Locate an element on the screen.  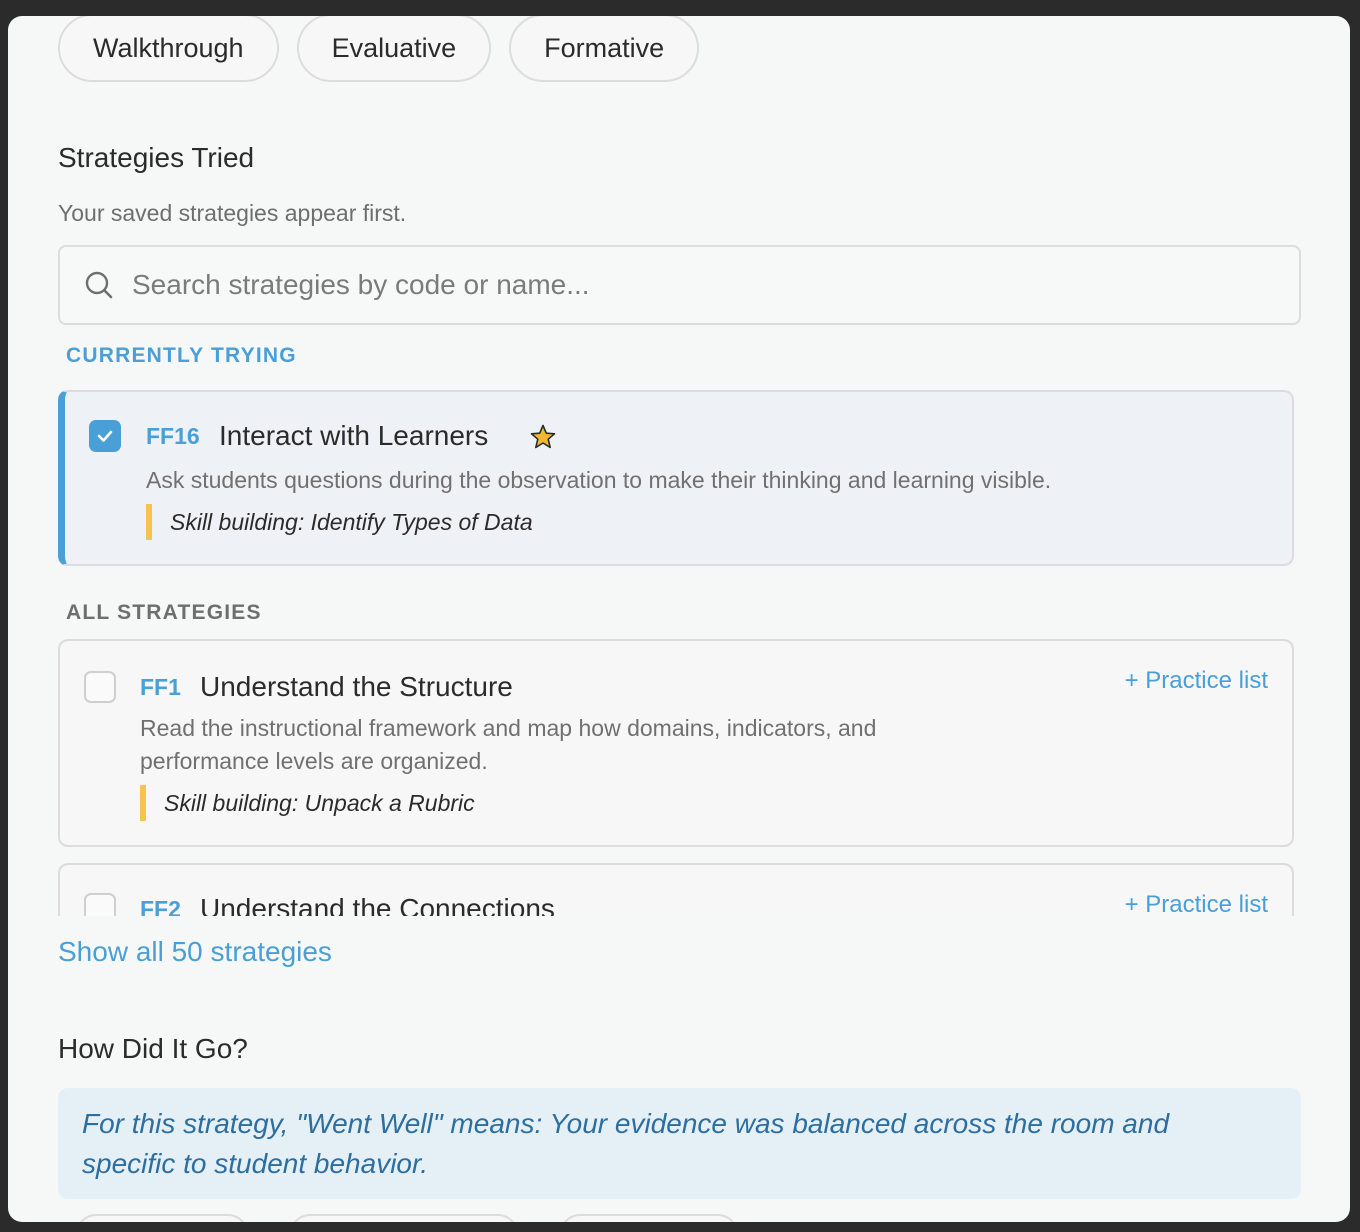
all-strategies-label: ALL STRATEGIES is located at coordinates (164, 612).